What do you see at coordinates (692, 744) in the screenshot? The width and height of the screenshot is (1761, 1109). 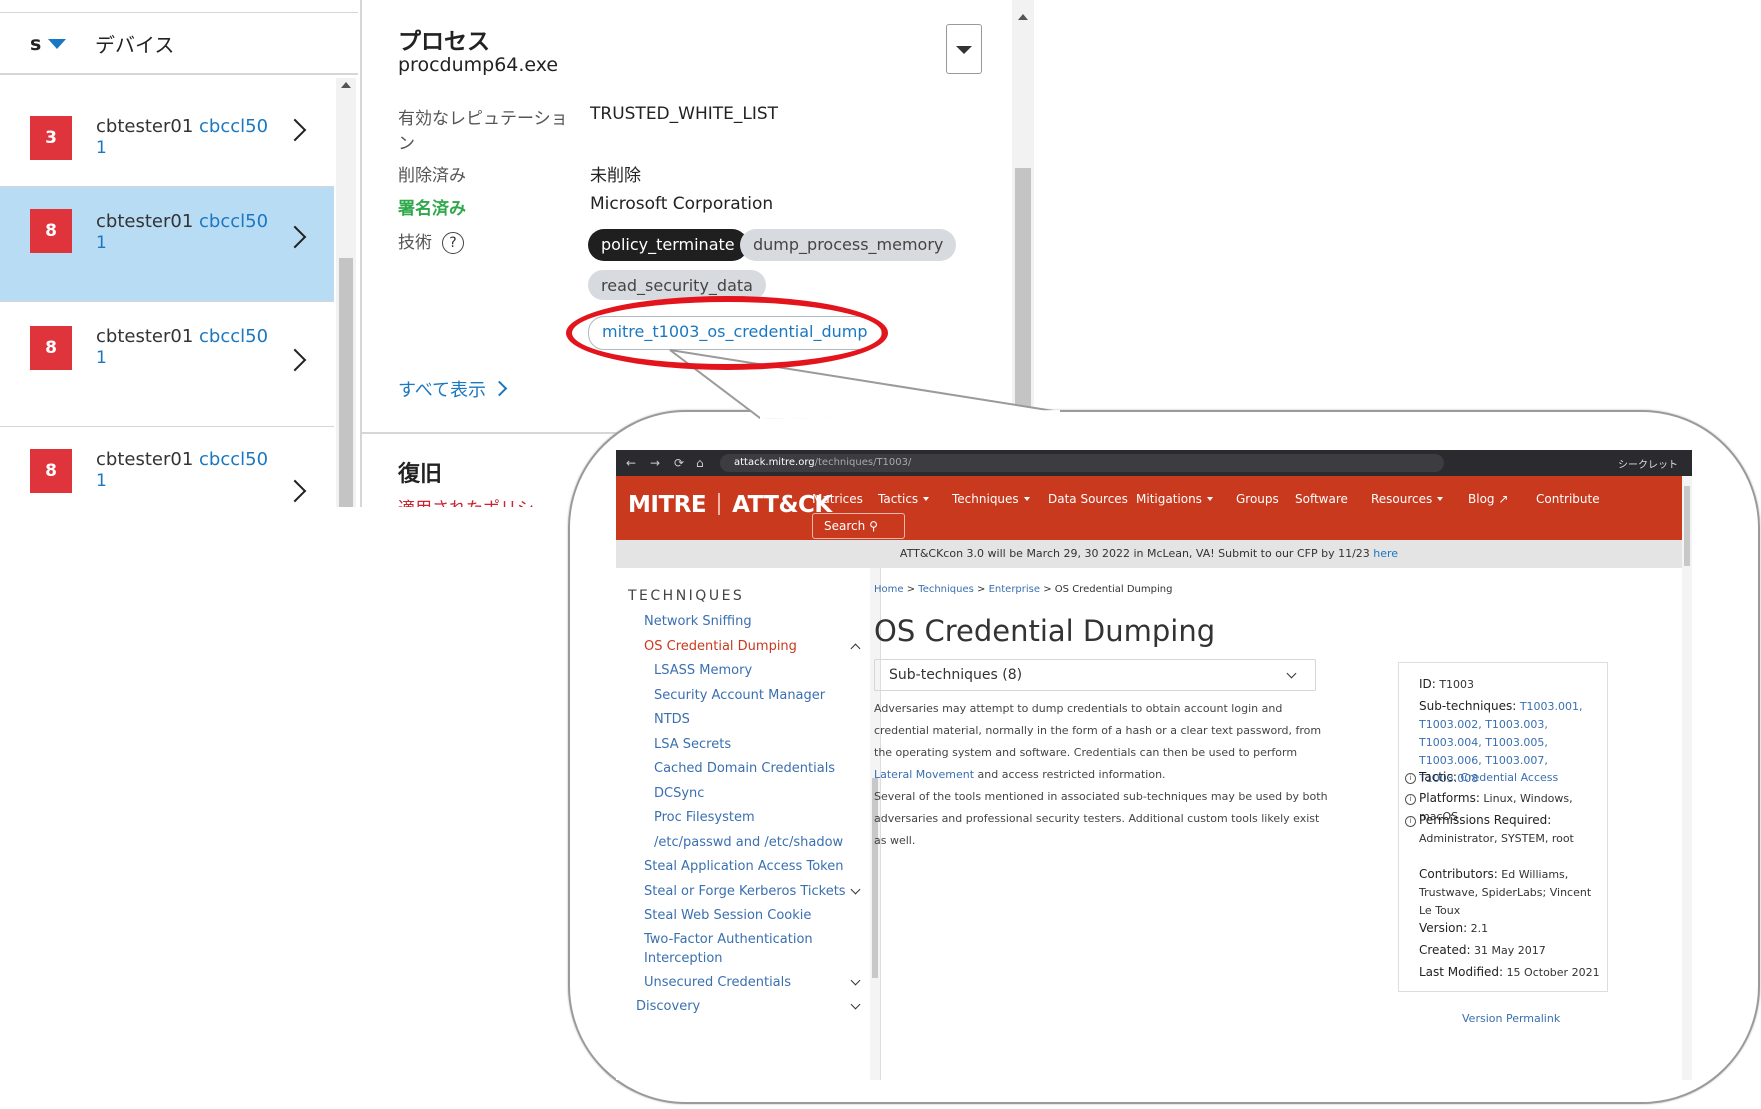 I see `sidebar-subitem: LSA Secrets` at bounding box center [692, 744].